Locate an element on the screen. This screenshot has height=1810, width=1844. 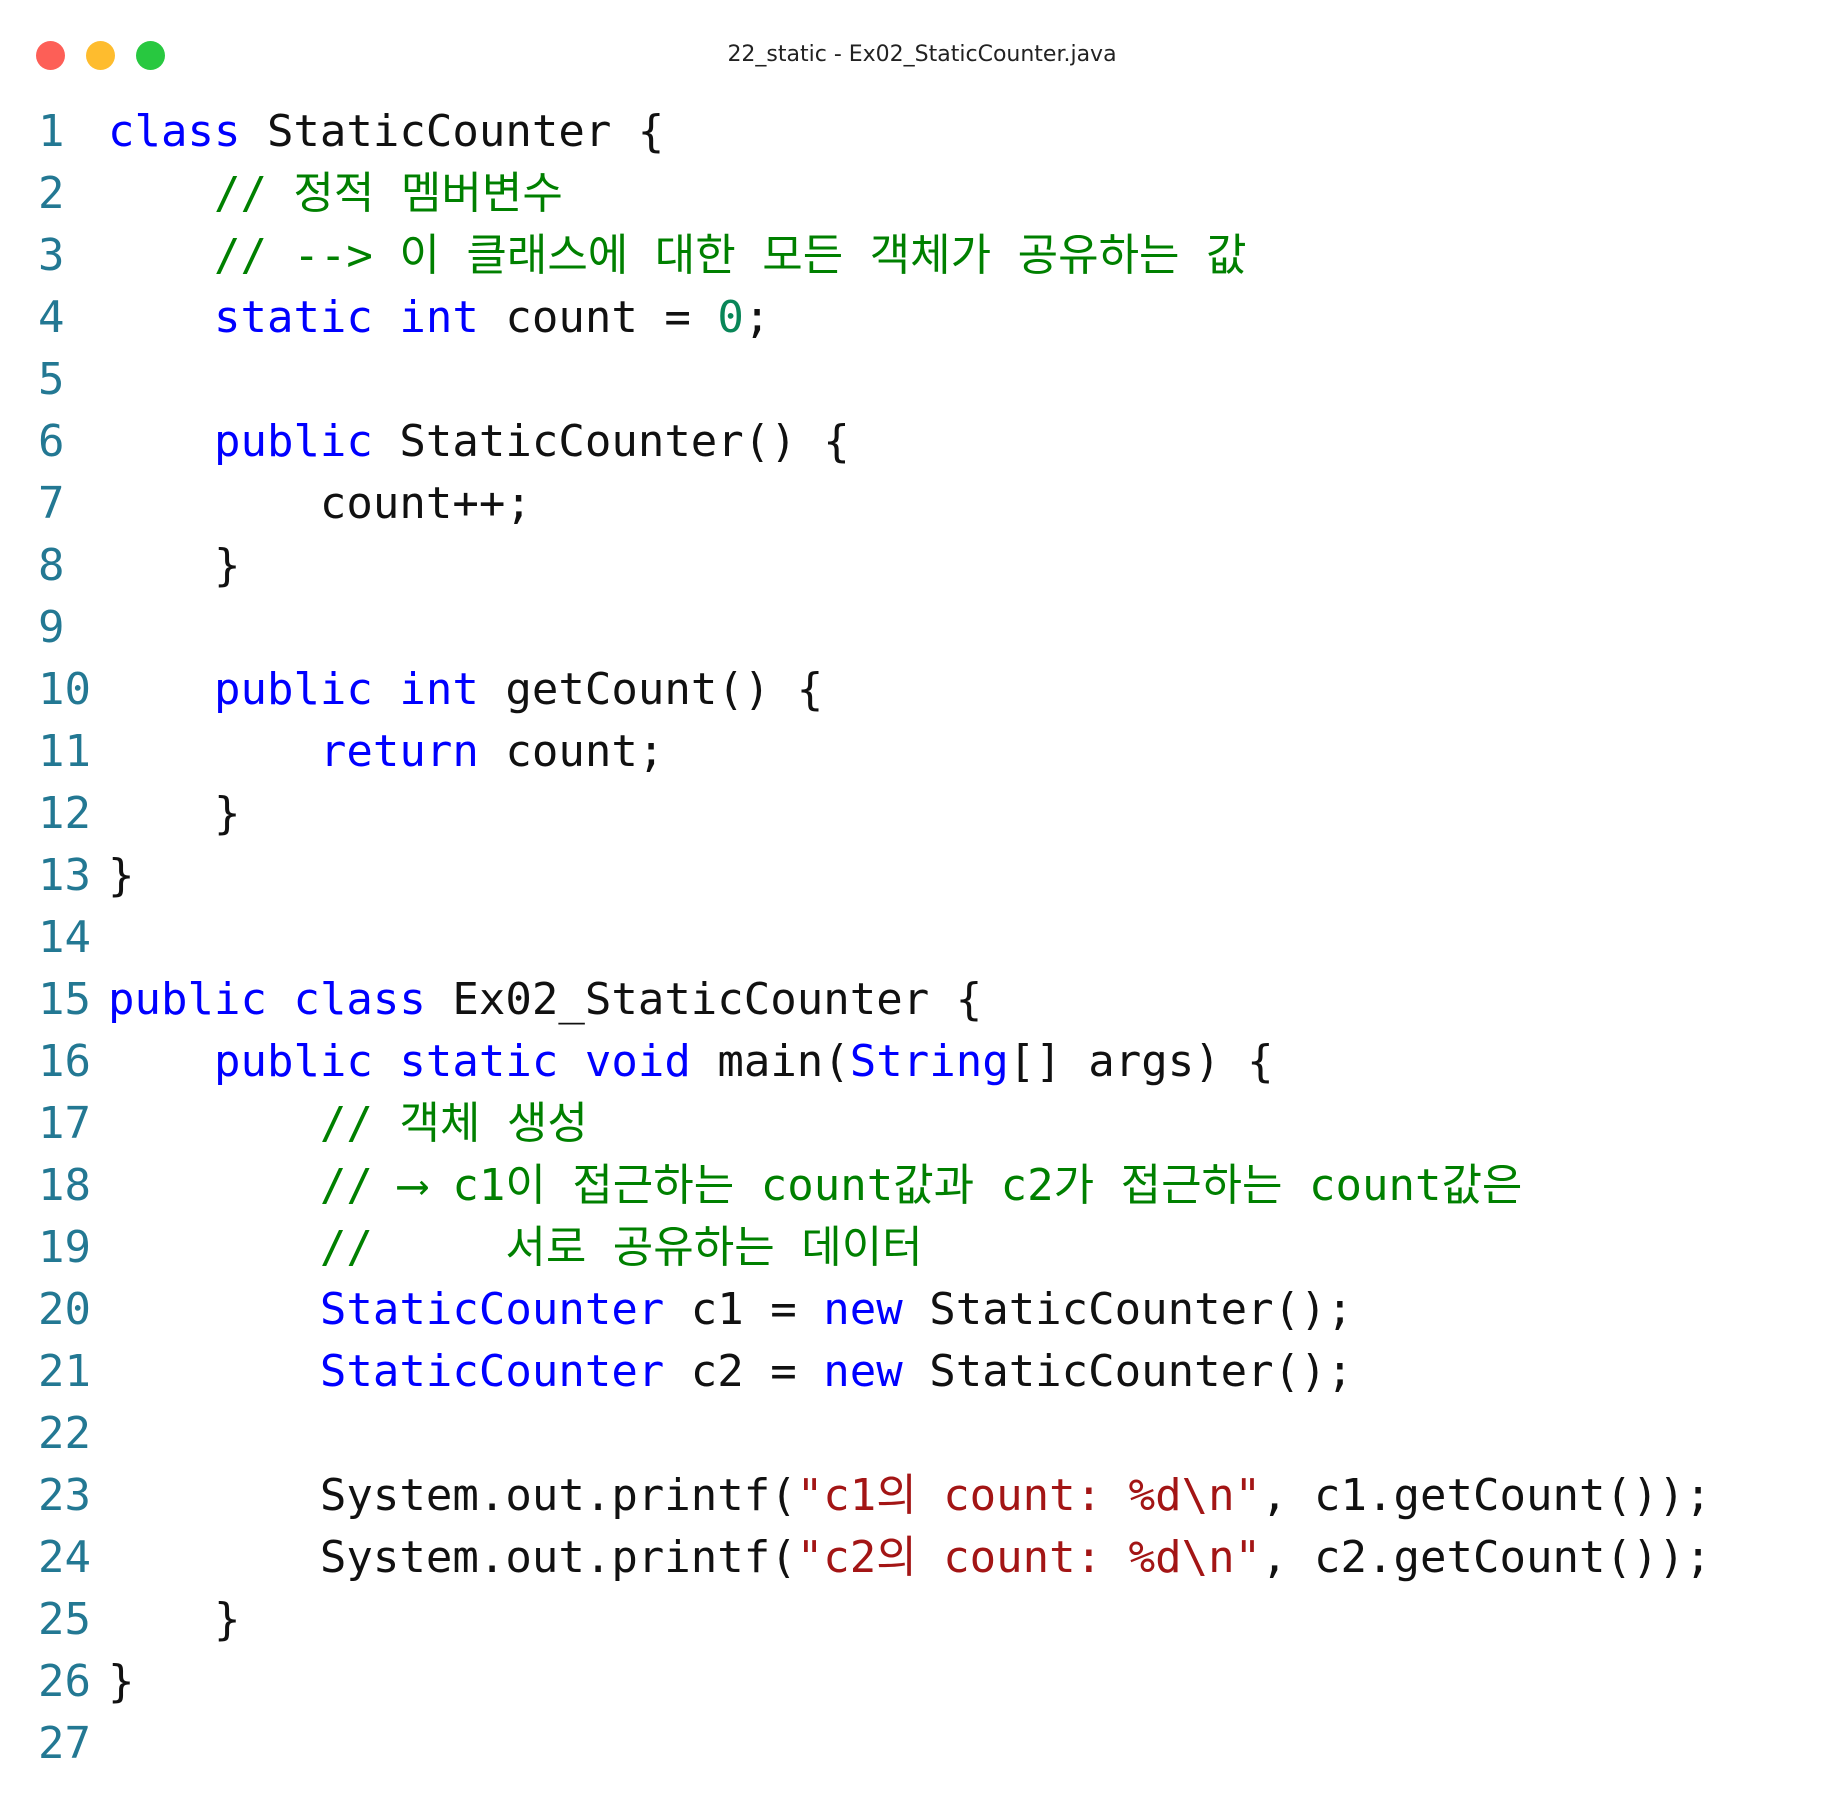
code-token: main( is located at coordinates (770, 1061).